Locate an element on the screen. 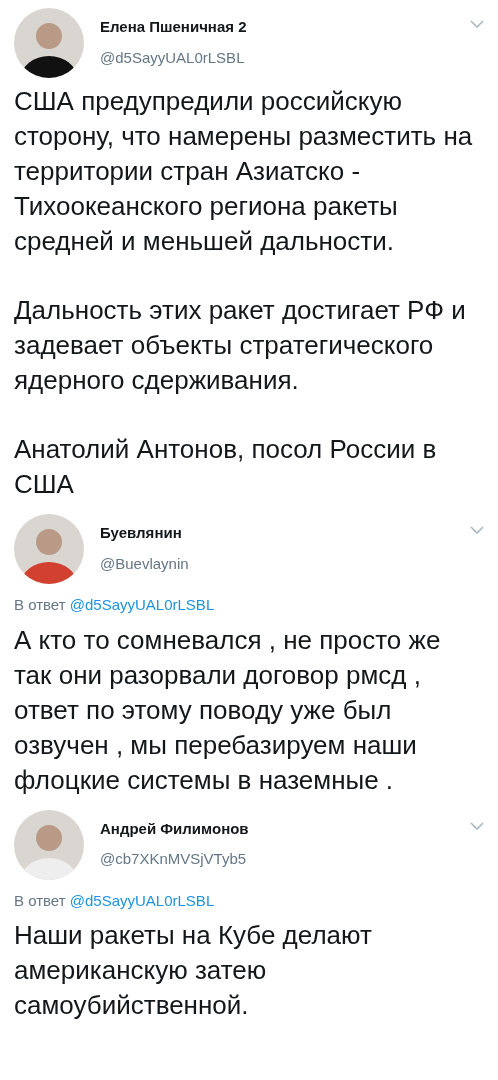 The width and height of the screenshot is (498, 1080). author-handle: @cb7XKnMVSjVTyb5 is located at coordinates (277, 859).